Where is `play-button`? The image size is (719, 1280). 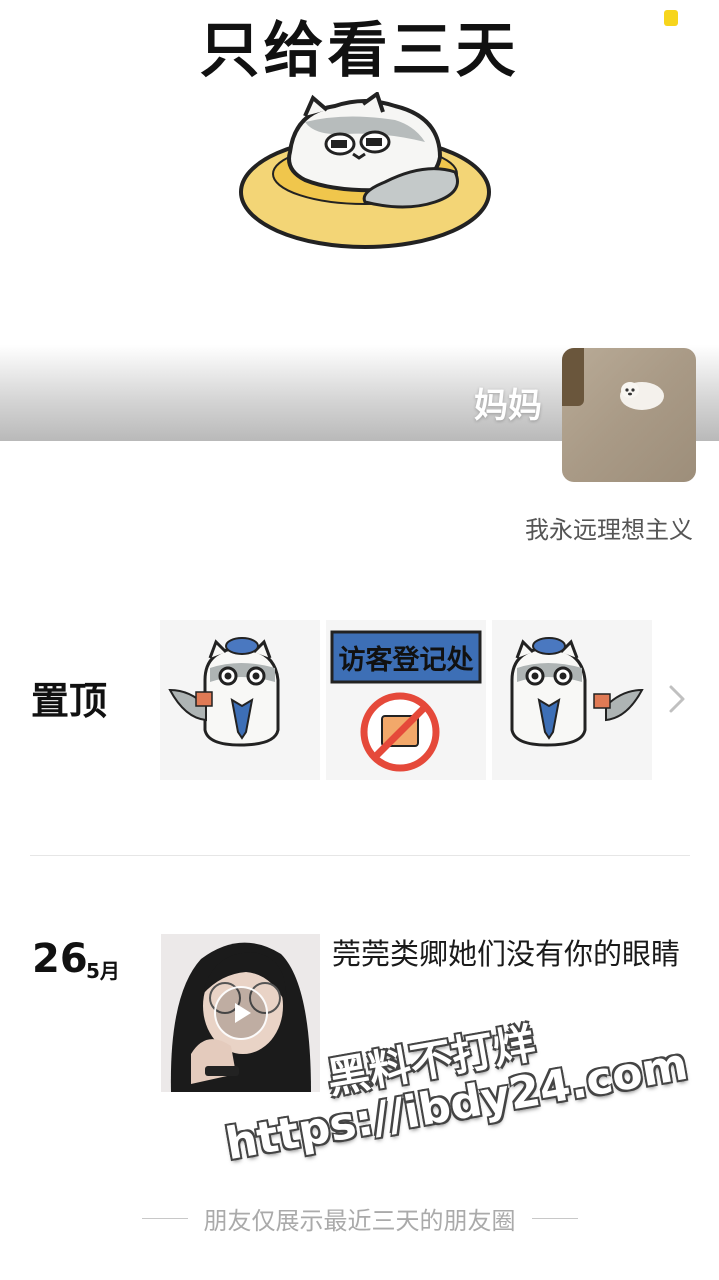 play-button is located at coordinates (241, 1013).